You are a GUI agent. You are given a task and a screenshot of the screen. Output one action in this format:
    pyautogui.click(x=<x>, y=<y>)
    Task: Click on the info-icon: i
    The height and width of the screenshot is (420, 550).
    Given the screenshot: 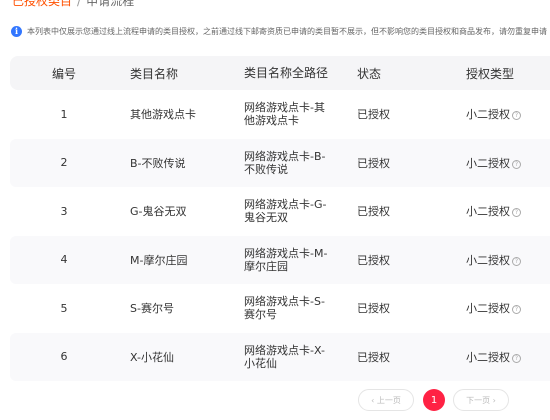 What is the action you would take?
    pyautogui.click(x=16, y=31)
    